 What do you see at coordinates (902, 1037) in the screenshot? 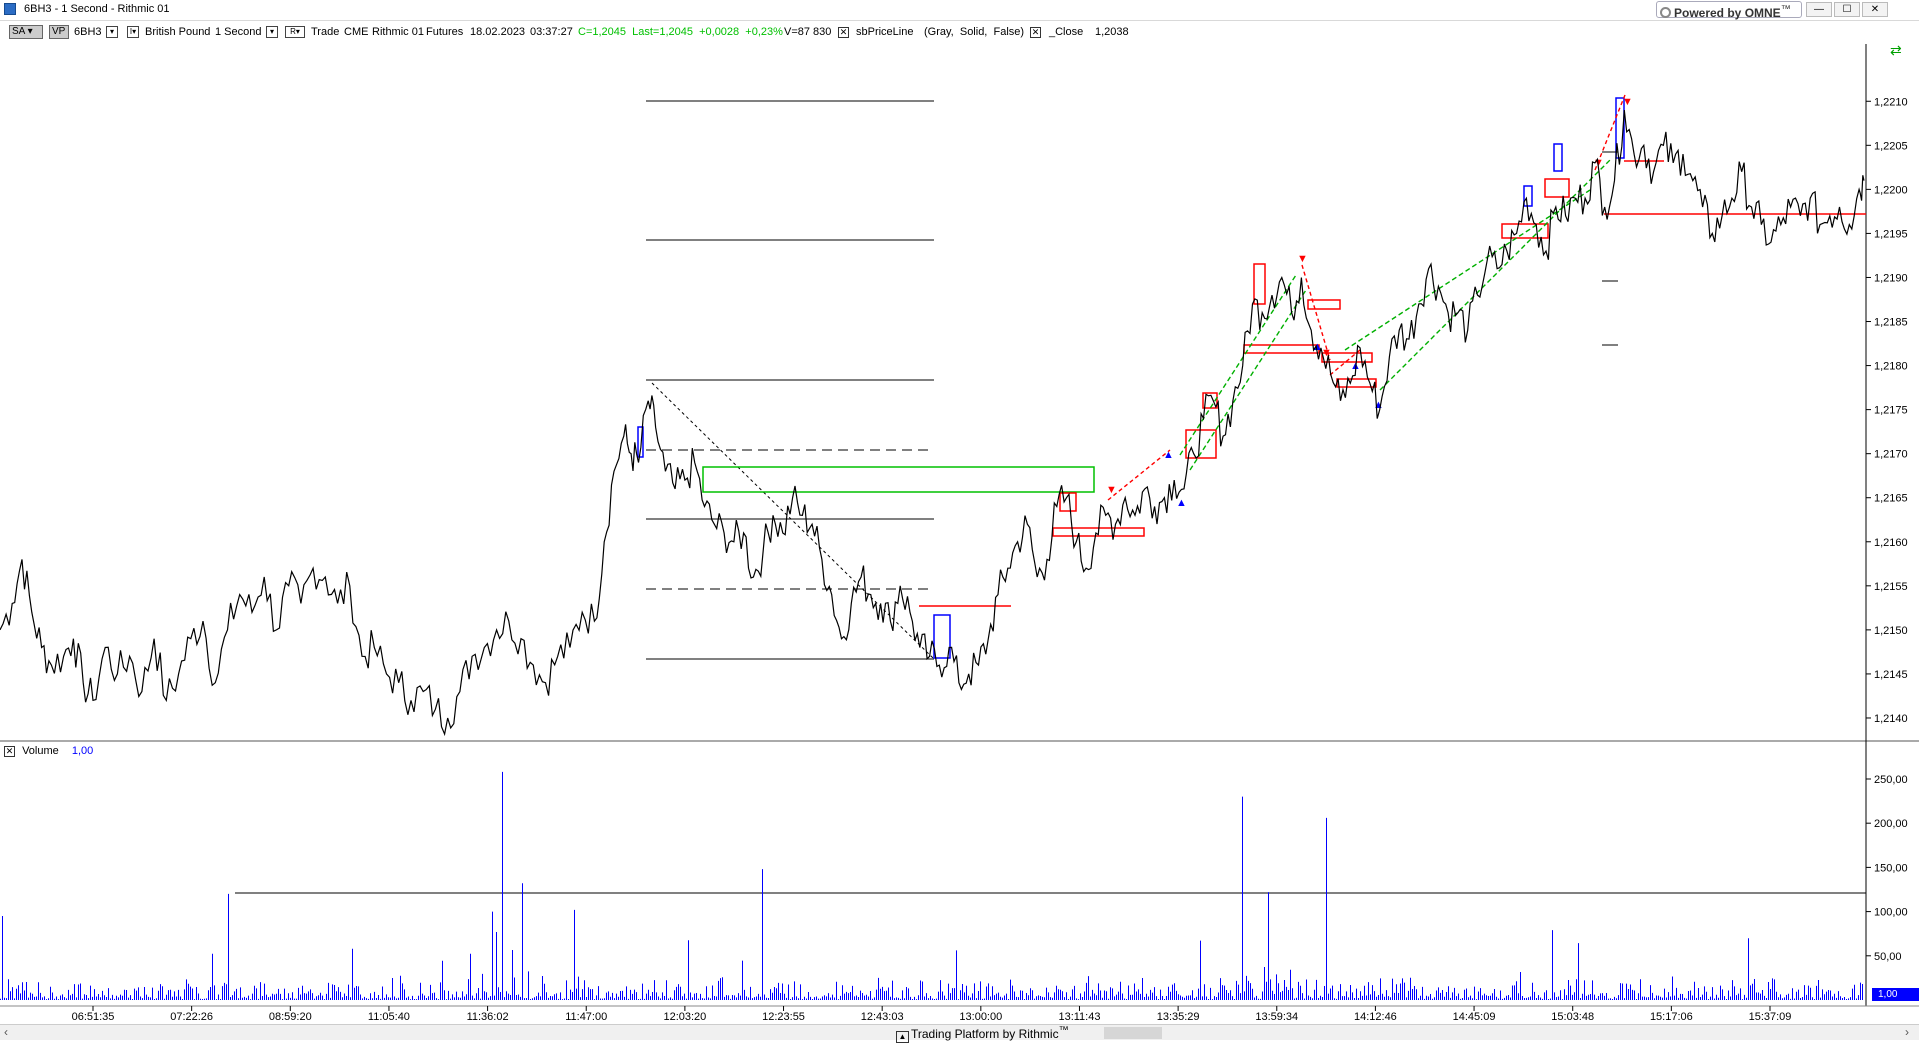
I see `expand-up-icon: ▲` at bounding box center [902, 1037].